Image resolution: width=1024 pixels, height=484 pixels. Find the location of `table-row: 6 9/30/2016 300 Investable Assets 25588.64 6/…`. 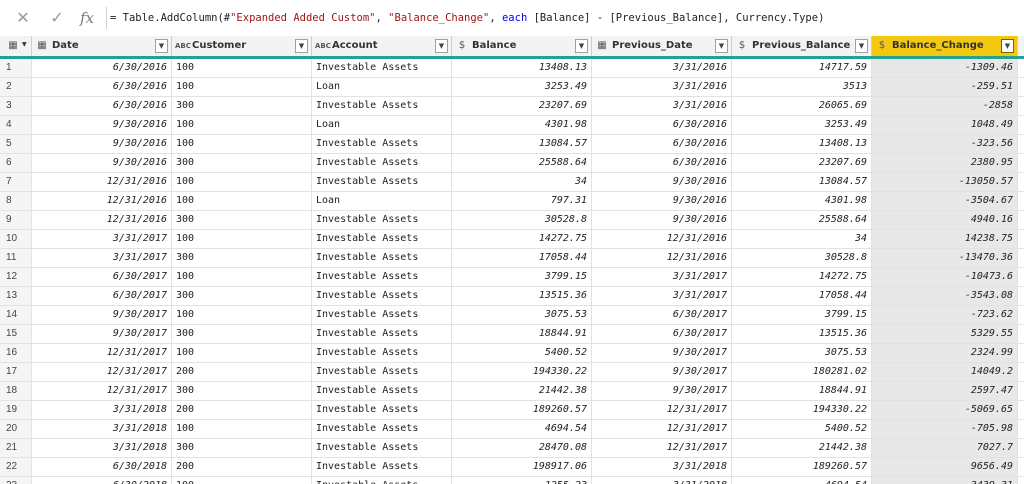

table-row: 6 9/30/2016 300 Investable Assets 25588.64 6/… is located at coordinates (512, 163).